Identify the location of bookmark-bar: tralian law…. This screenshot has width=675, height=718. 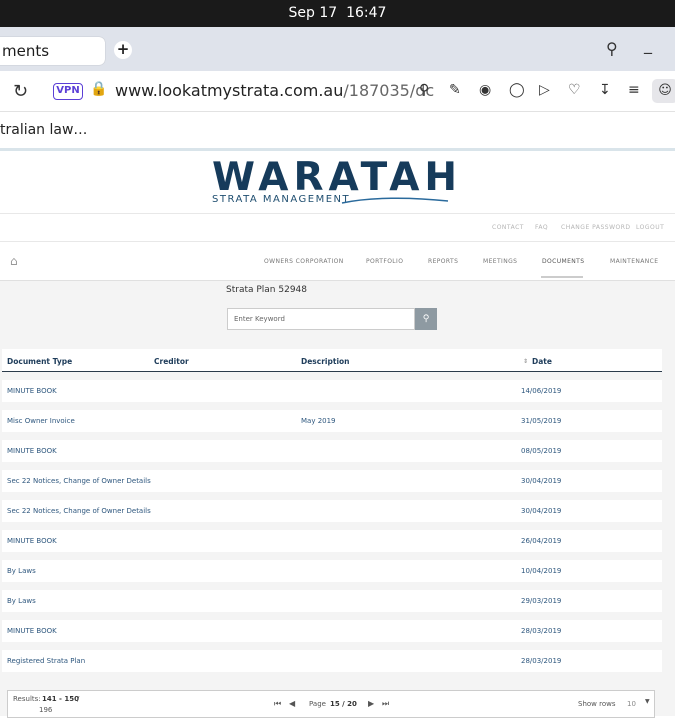
(337, 130).